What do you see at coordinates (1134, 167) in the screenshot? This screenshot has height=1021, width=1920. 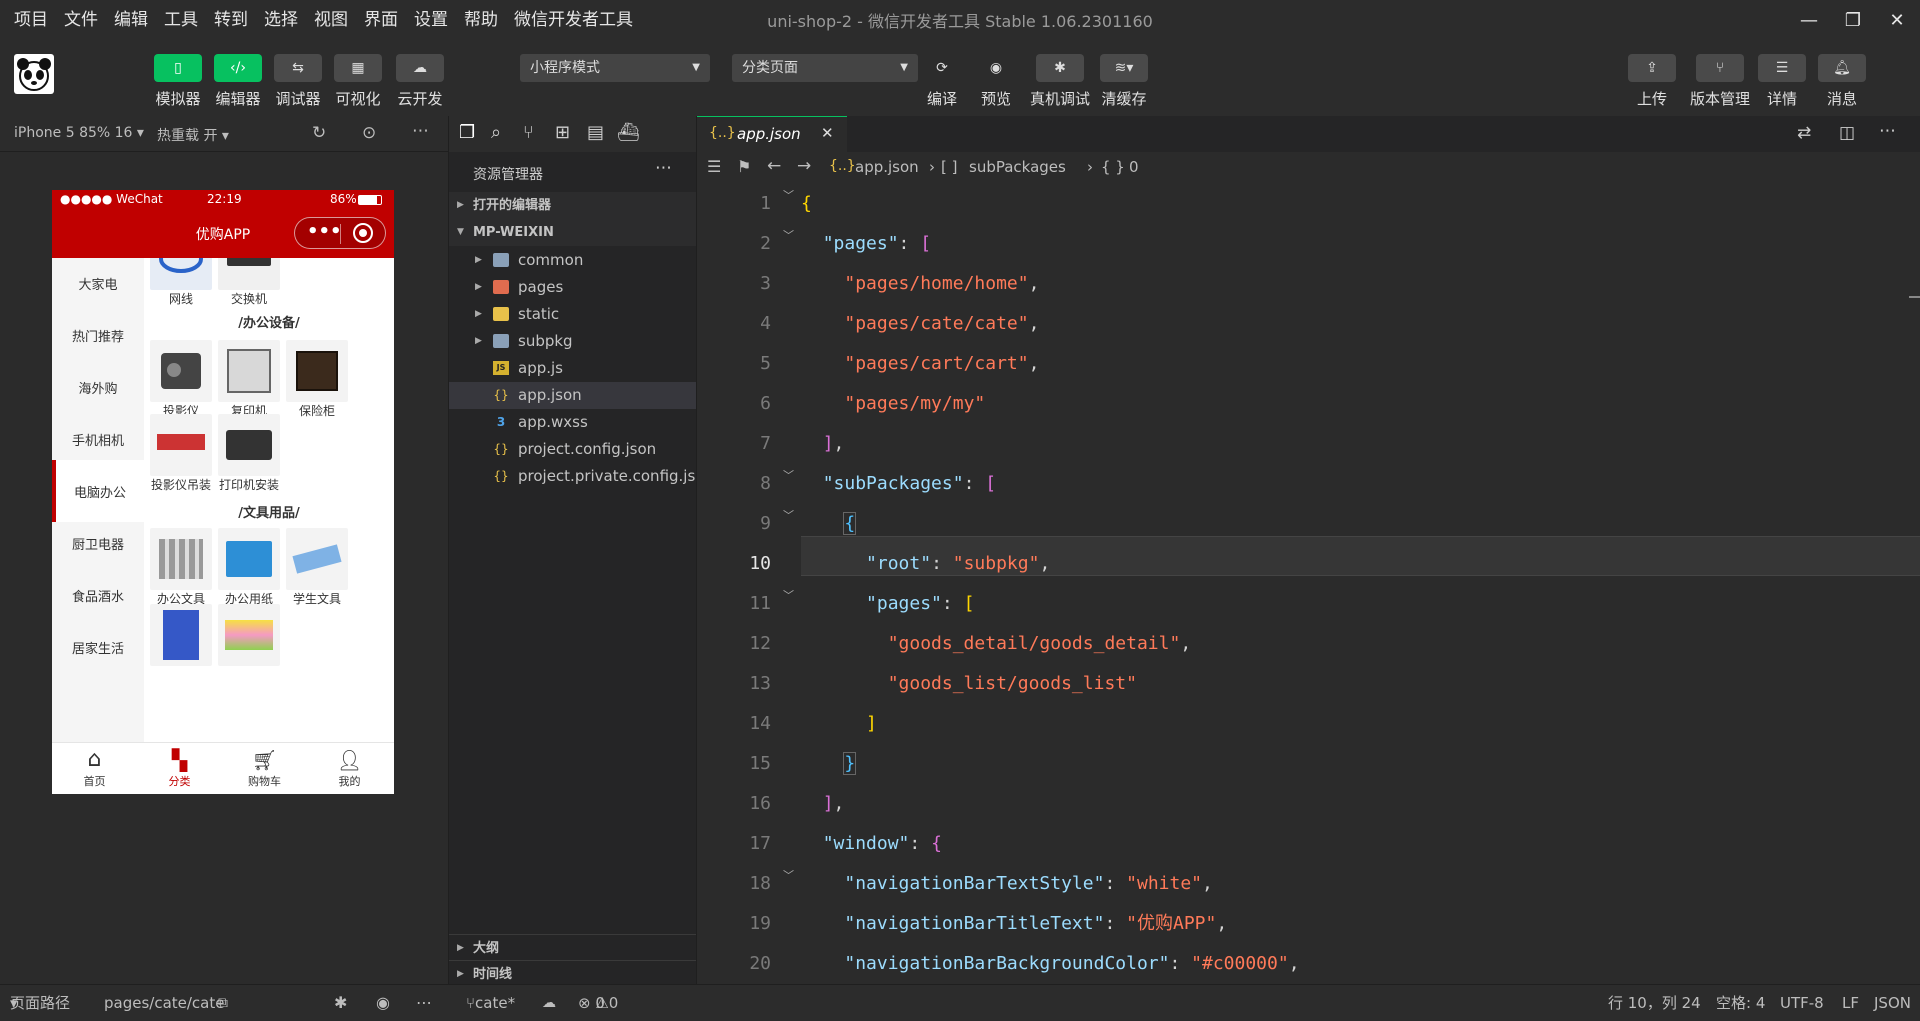 I see `breadcrumb-index: 0` at bounding box center [1134, 167].